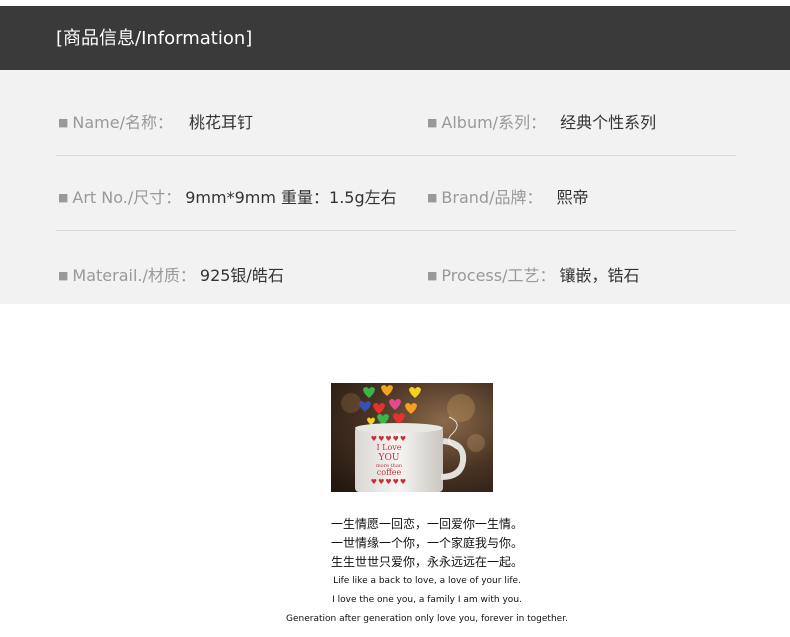 This screenshot has width=790, height=637. Describe the element at coordinates (492, 197) in the screenshot. I see `brand-label: Brand/品牌：` at that location.